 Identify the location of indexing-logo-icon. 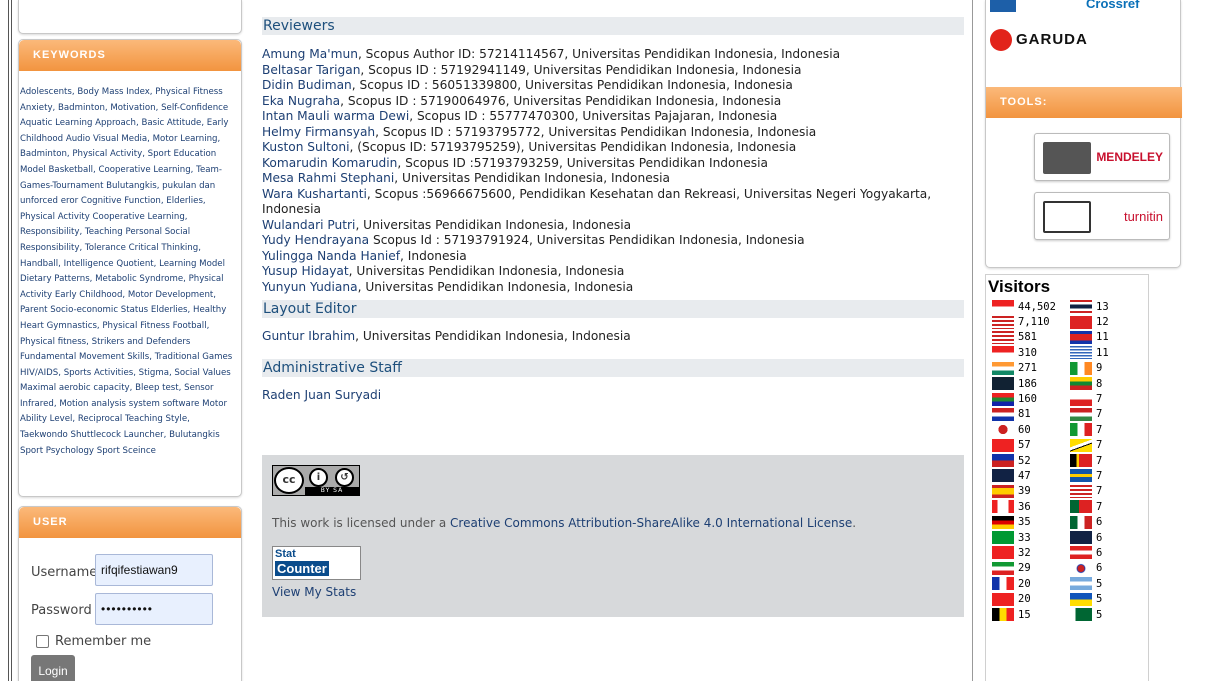
(1003, 6).